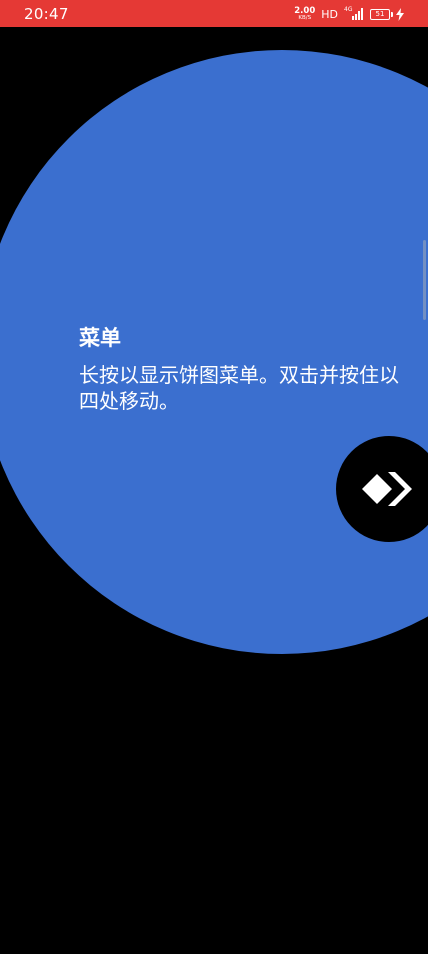 Image resolution: width=428 pixels, height=954 pixels. I want to click on status-bar: 20:47 2.00 KB/S HD 4G 51, so click(214, 13).